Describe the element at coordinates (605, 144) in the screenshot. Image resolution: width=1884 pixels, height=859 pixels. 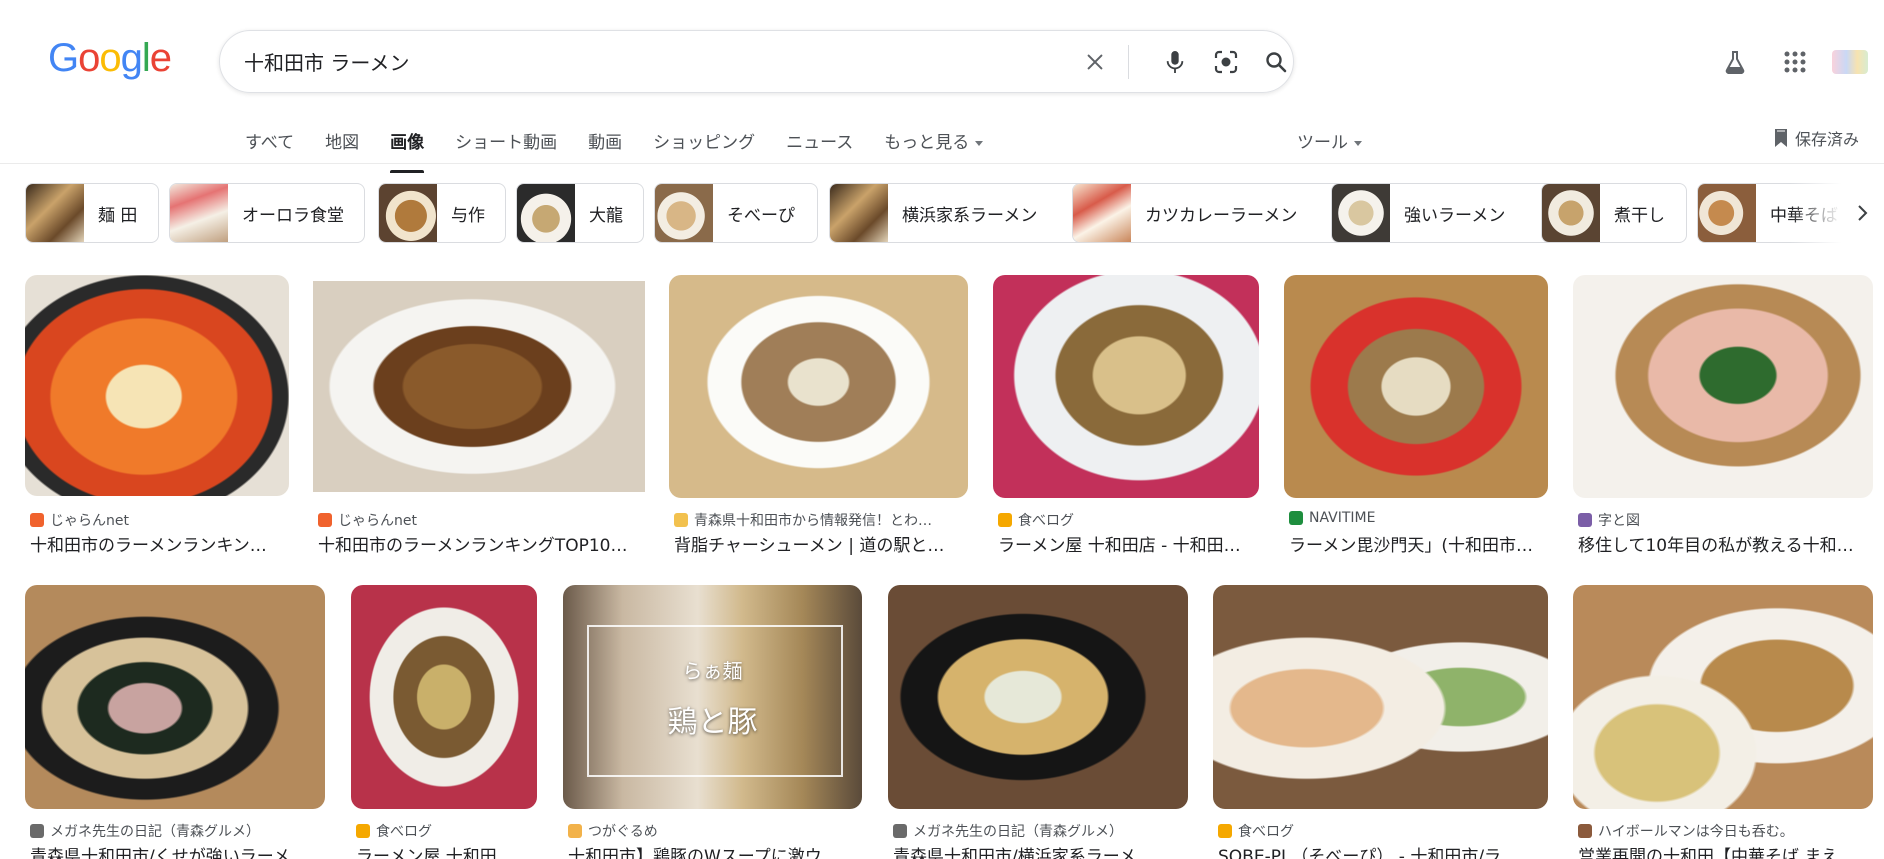
I see `tab-videos: 動画` at that location.